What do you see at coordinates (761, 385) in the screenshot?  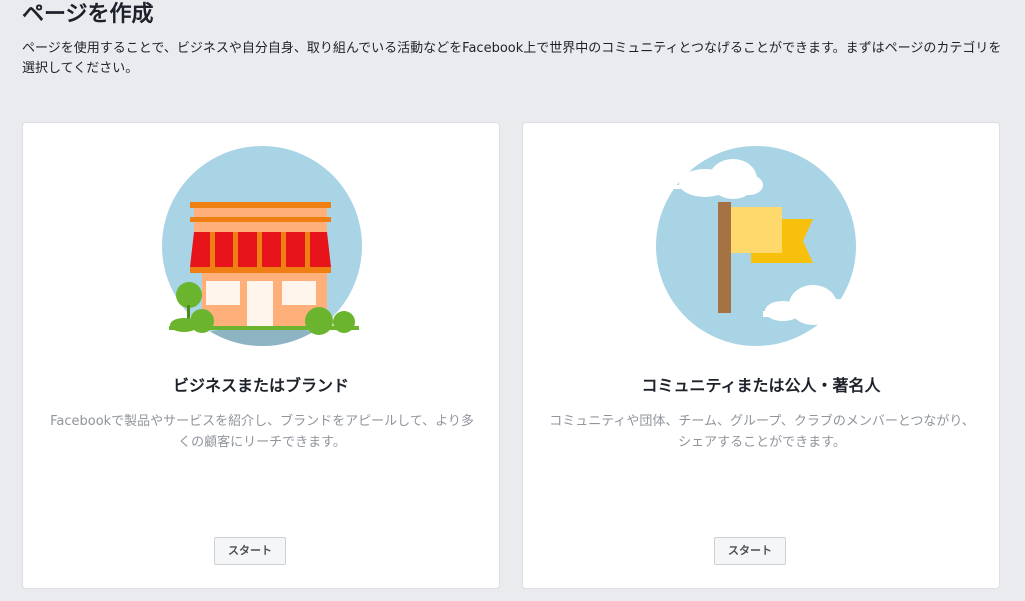 I see `card-title: コミュニティまたは公人・著名人` at bounding box center [761, 385].